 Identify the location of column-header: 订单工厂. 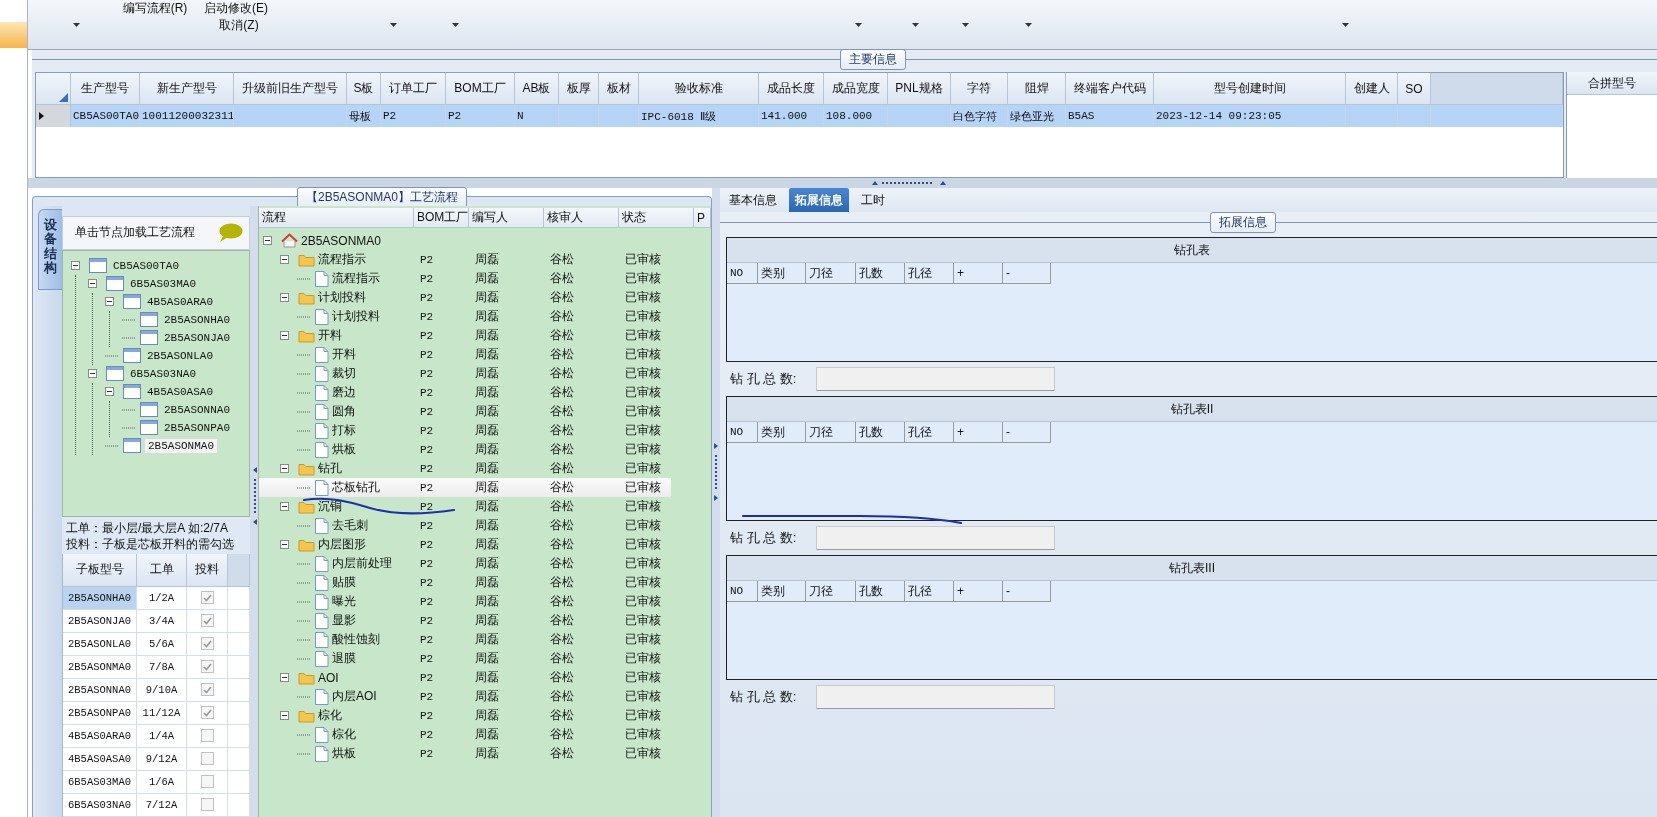
(413, 89).